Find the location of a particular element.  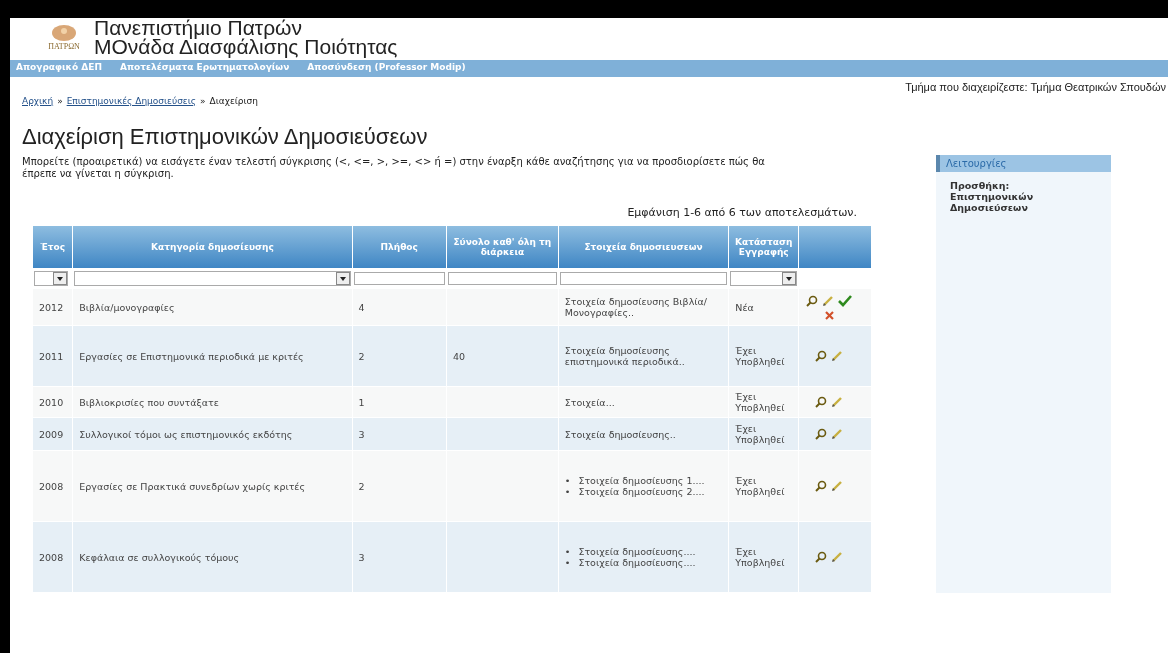

breadcrumb-link: Επιστημονικές Δημοσιεύσεις is located at coordinates (131, 101).